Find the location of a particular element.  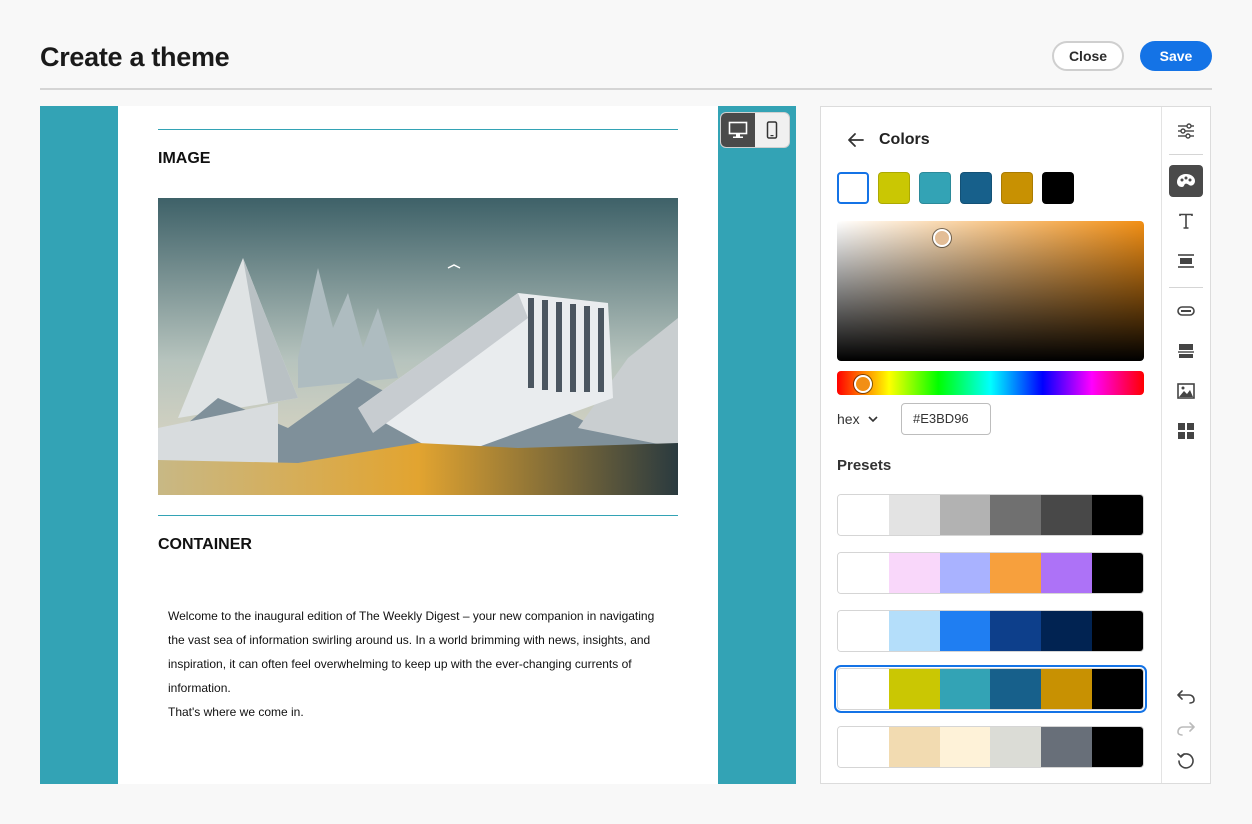

redo-icon is located at coordinates (1186, 729).